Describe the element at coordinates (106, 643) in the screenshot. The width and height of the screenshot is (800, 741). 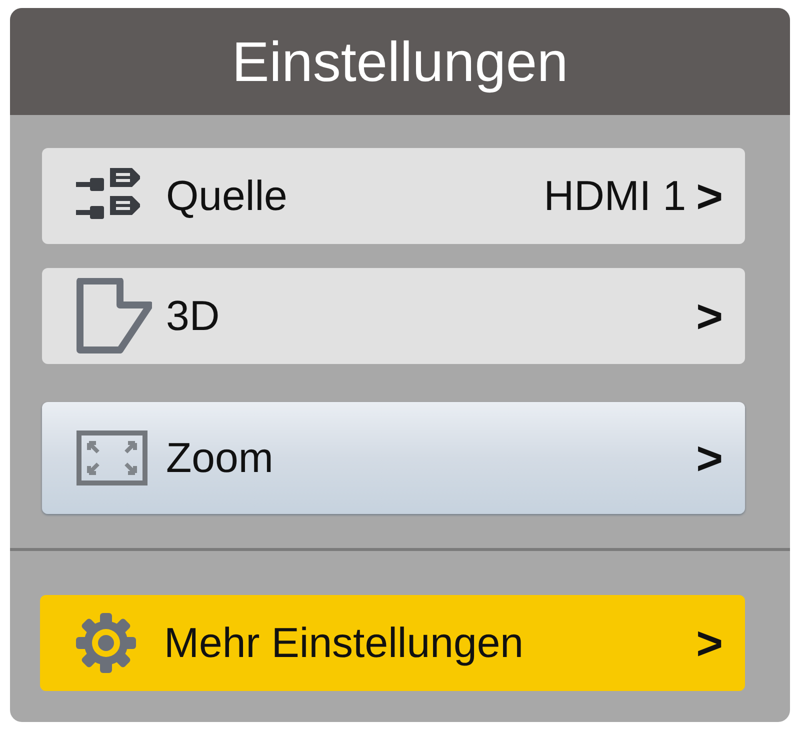
I see `settings-icon` at that location.